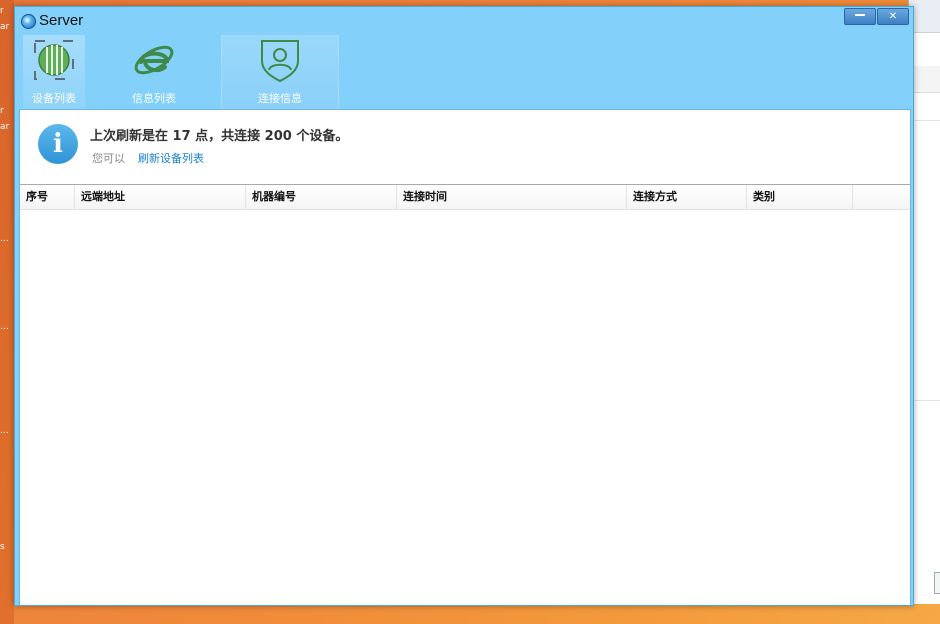 The image size is (940, 624). I want to click on window-title: Server, so click(61, 20).